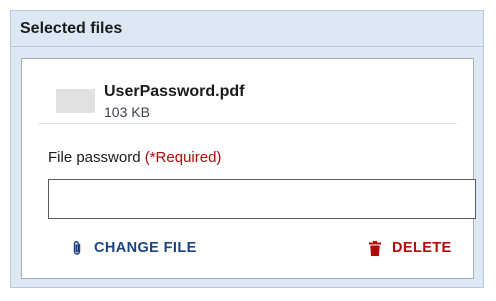 Image resolution: width=496 pixels, height=301 pixels. Describe the element at coordinates (174, 91) in the screenshot. I see `file-name: UserPassword.pdf` at that location.